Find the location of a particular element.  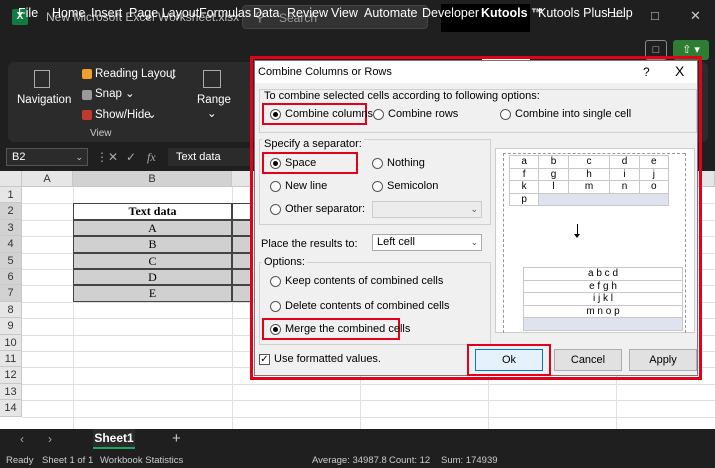

snap-button: Snap is located at coordinates (108, 94).